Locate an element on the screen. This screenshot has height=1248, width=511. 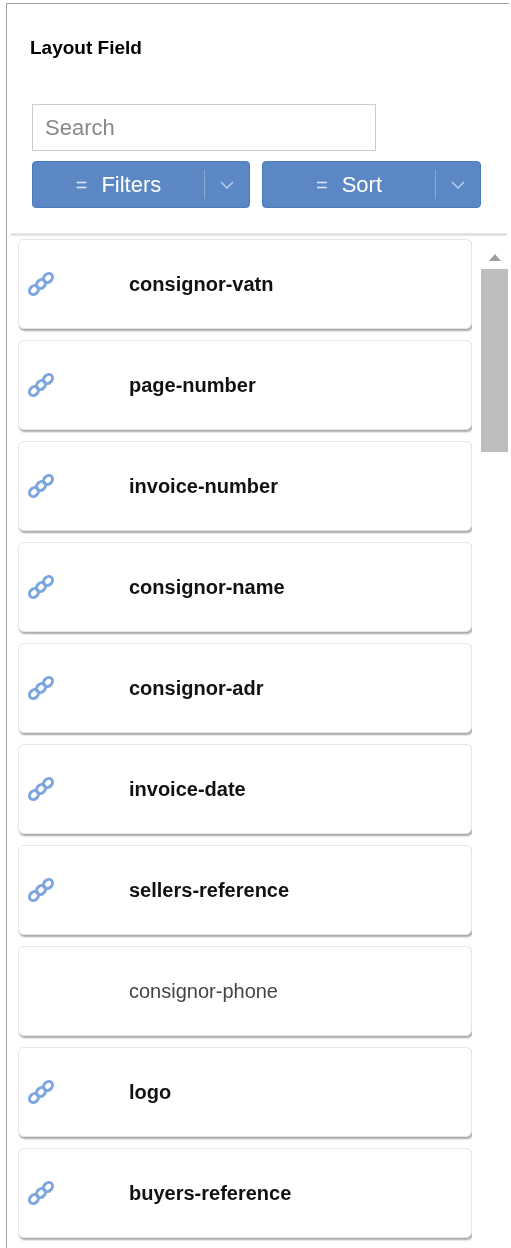
field-card: consignor-name is located at coordinates (245, 587).